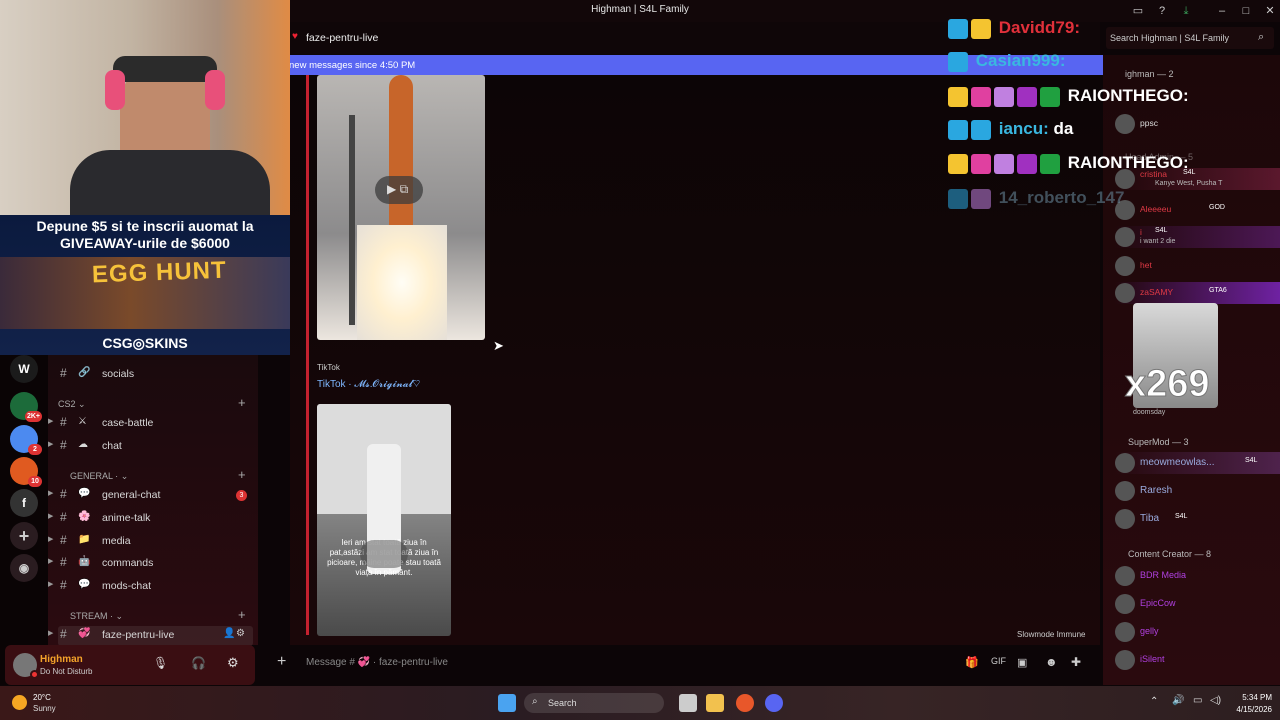  Describe the element at coordinates (1158, 442) in the screenshot. I see `section-supermod: SuperMod — 3` at that location.